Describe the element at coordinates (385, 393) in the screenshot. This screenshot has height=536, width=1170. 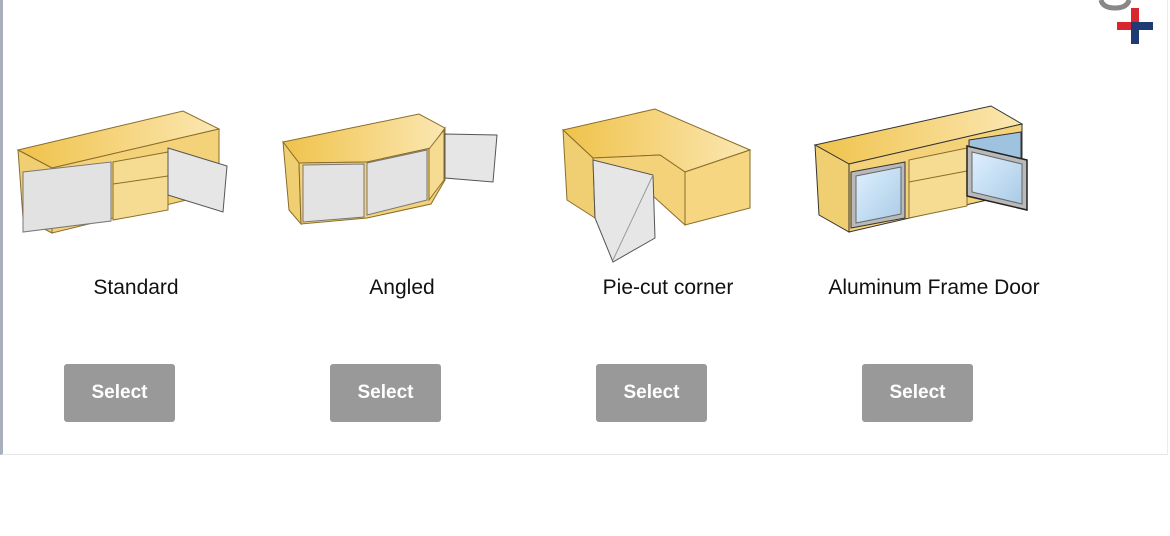
I see `select-button-angled: Select` at that location.